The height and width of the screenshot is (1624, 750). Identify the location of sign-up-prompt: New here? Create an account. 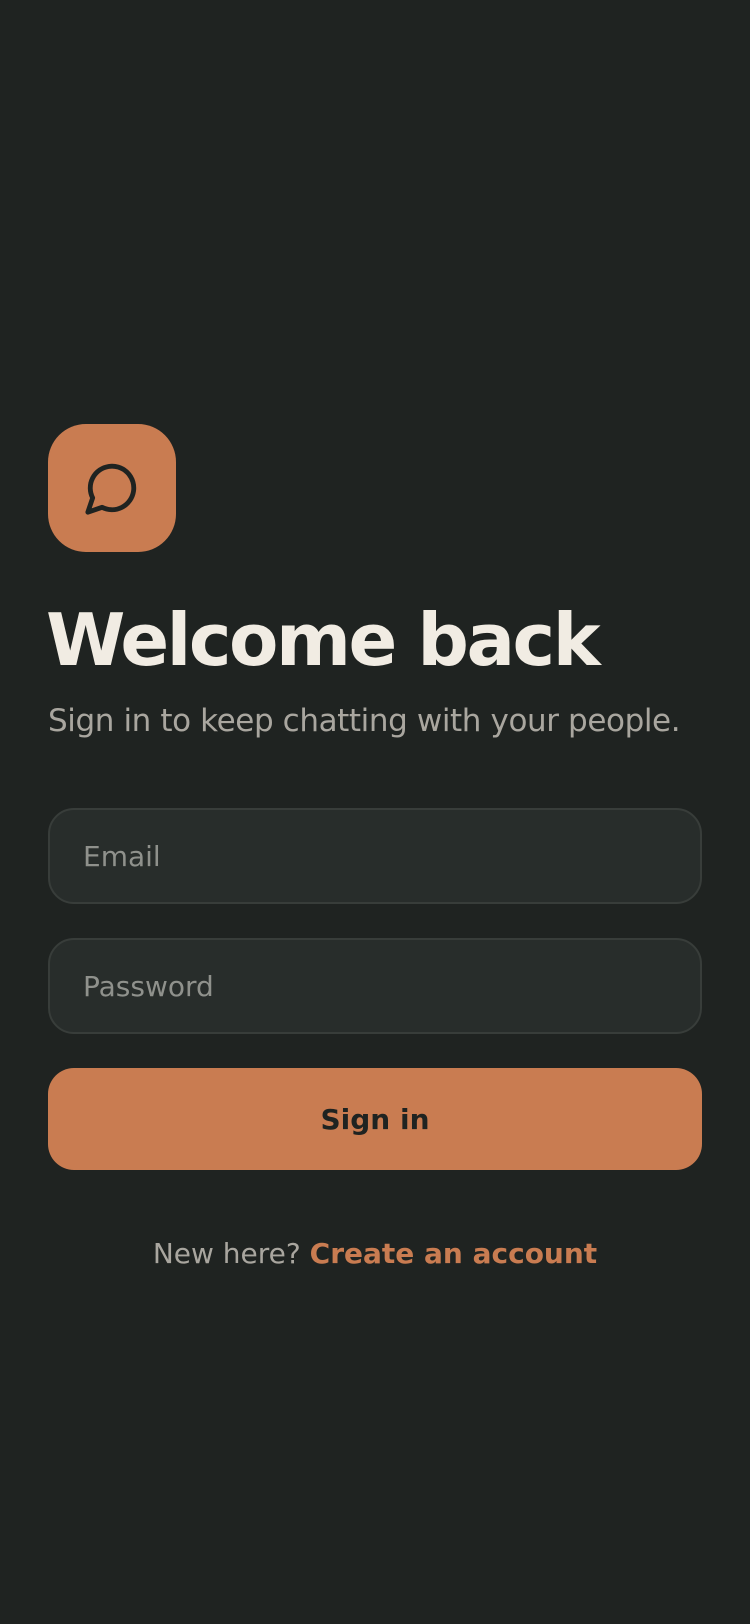
(375, 1254).